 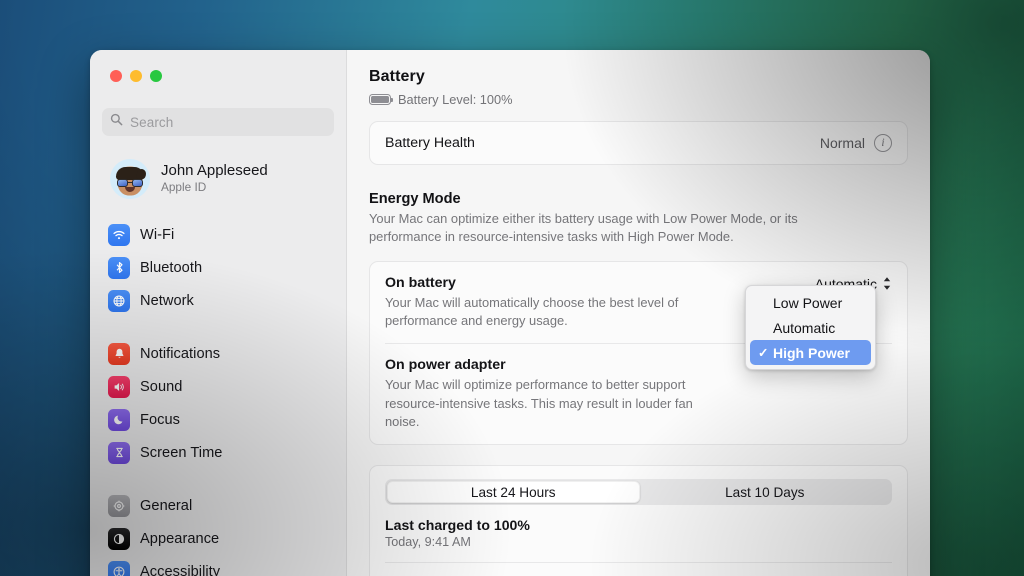 I want to click on last-charged-subtitle: Today, 9:41 AM, so click(x=428, y=542).